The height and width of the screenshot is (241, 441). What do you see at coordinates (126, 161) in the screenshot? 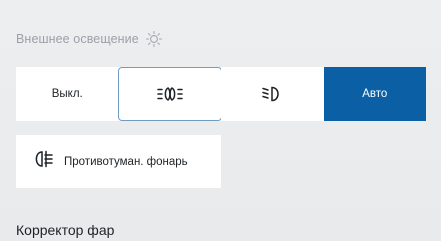
I see `rear-fog-light-label: Противотуман. фонарь` at bounding box center [126, 161].